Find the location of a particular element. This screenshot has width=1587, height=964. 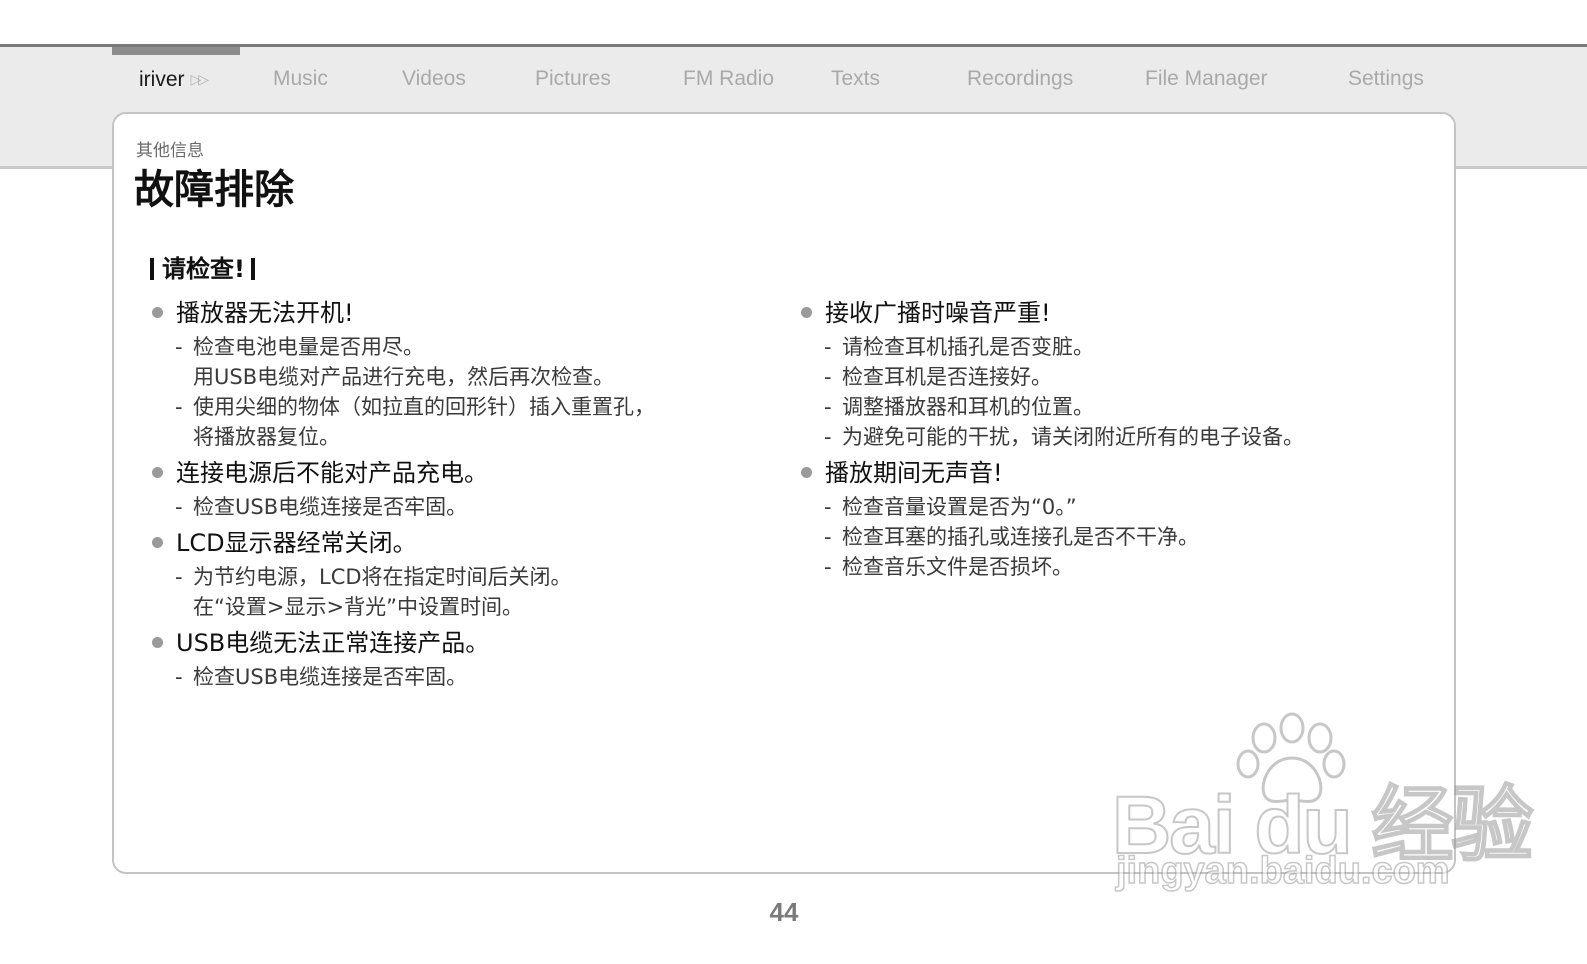

item-title-text: 接收广播时噪音严重! is located at coordinates (938, 313).